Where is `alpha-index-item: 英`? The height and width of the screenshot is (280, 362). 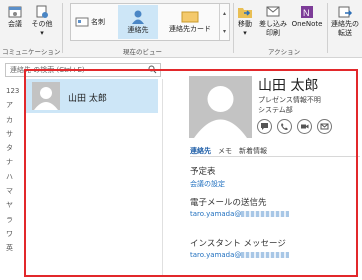
alpha-index-item: 英 is located at coordinates (13, 248).